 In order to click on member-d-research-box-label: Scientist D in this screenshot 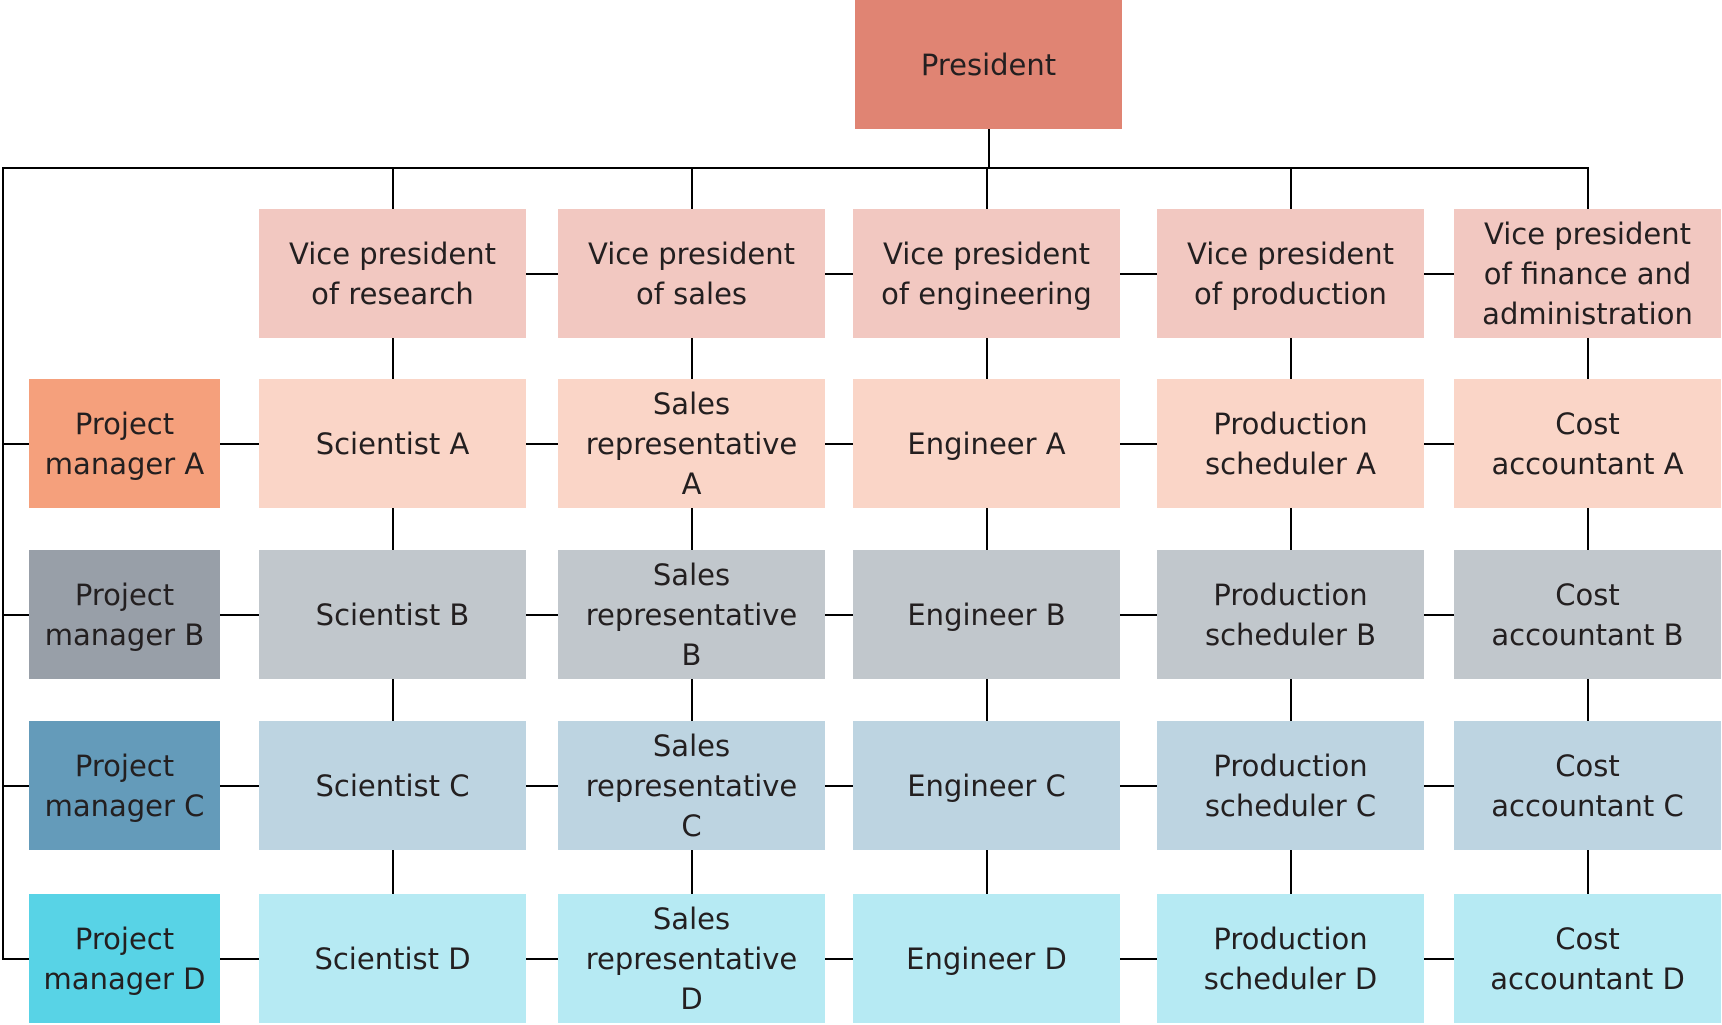, I will do `click(392, 958)`.